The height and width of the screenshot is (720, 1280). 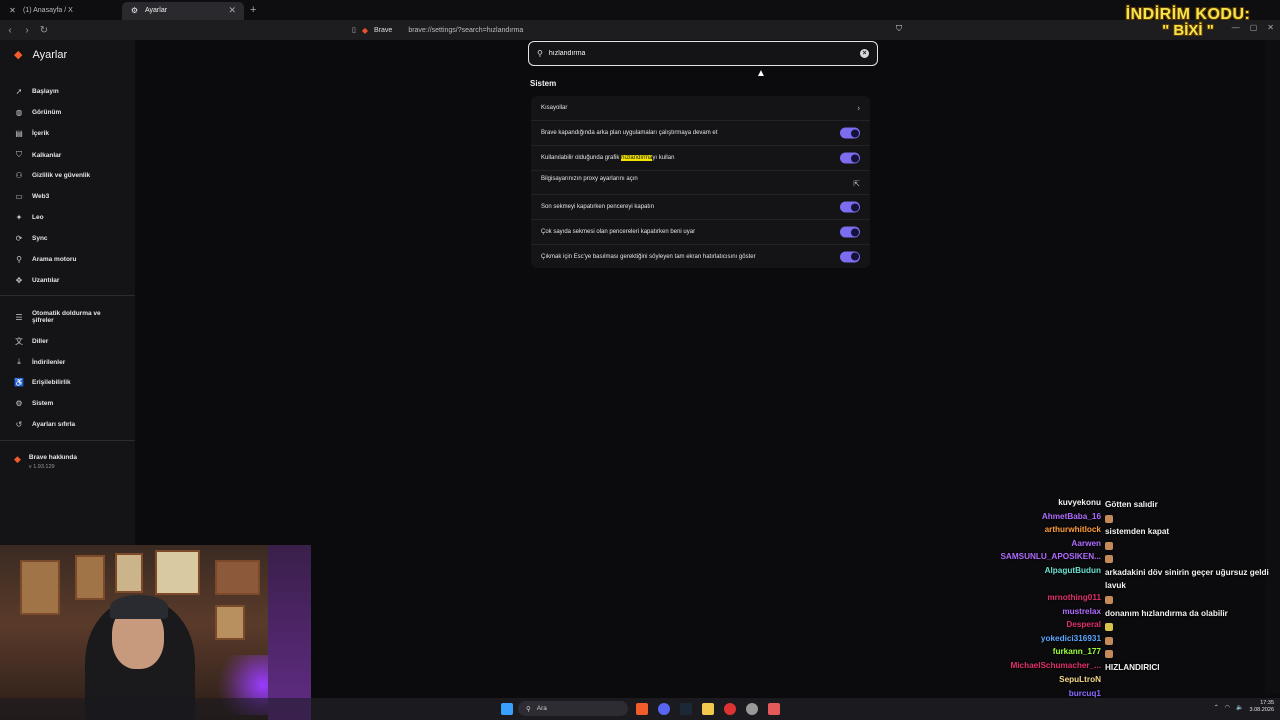 I want to click on sidebar-item-leo: ✦ Leo, so click(x=29, y=217).